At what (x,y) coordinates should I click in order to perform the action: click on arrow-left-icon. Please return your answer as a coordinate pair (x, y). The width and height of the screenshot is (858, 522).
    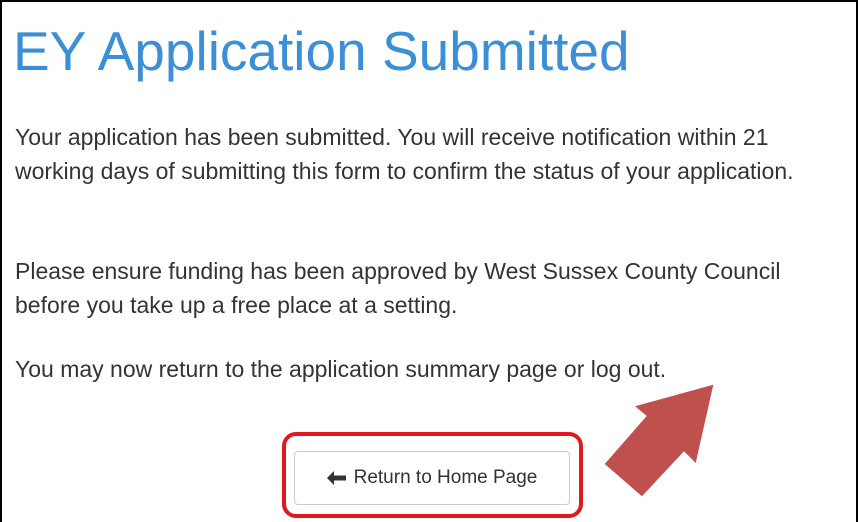
    Looking at the image, I should click on (336, 478).